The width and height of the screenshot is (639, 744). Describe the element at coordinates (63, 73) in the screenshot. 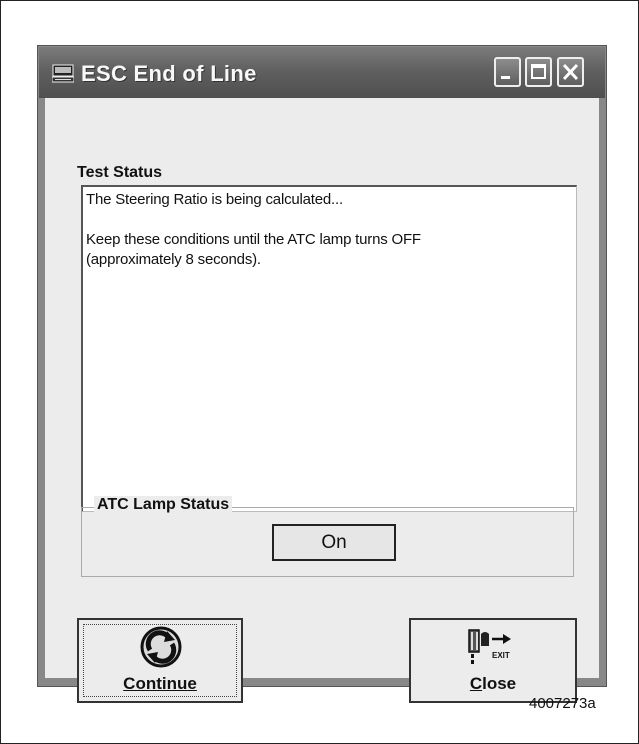

I see `app-icon` at that location.